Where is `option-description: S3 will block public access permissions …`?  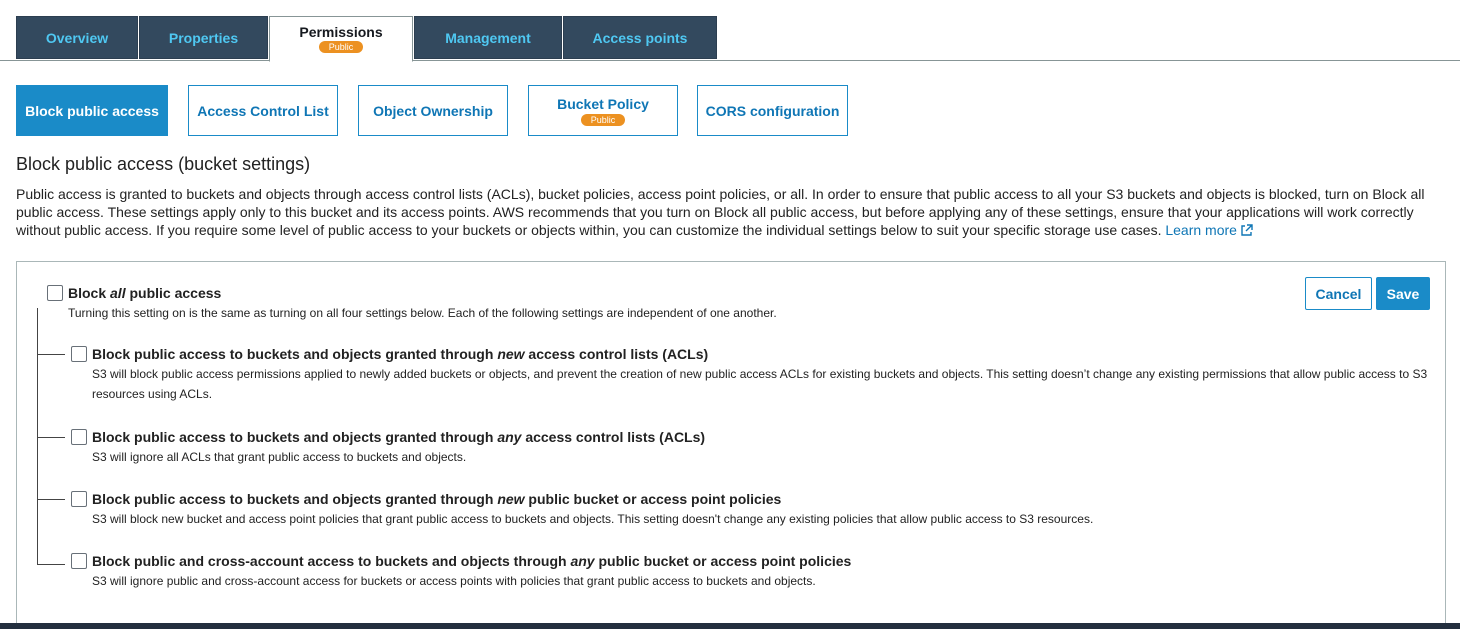
option-description: S3 will block public access permissions … is located at coordinates (760, 384).